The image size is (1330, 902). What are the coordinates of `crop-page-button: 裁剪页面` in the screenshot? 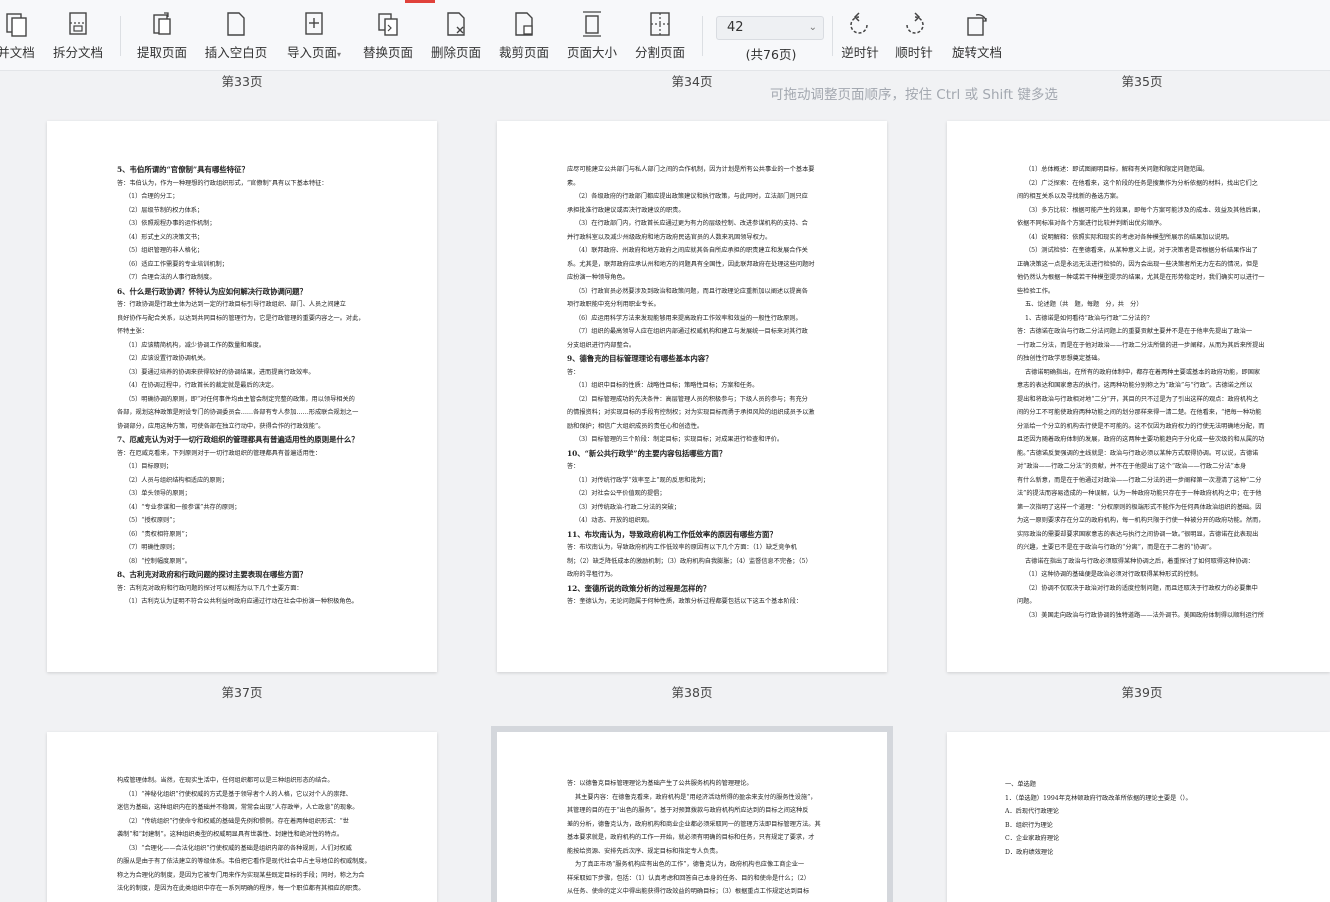 It's located at (524, 38).